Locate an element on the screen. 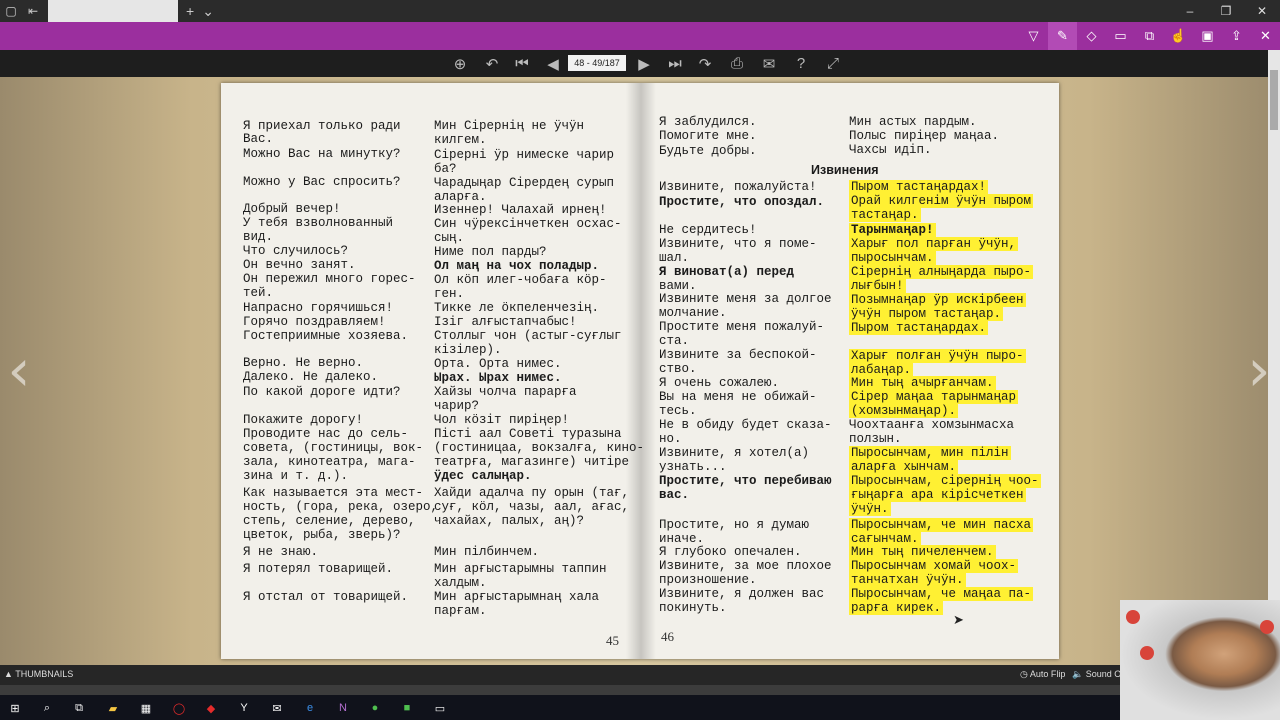 The image size is (1280, 720). touch-icon: ☝ is located at coordinates (1178, 36).